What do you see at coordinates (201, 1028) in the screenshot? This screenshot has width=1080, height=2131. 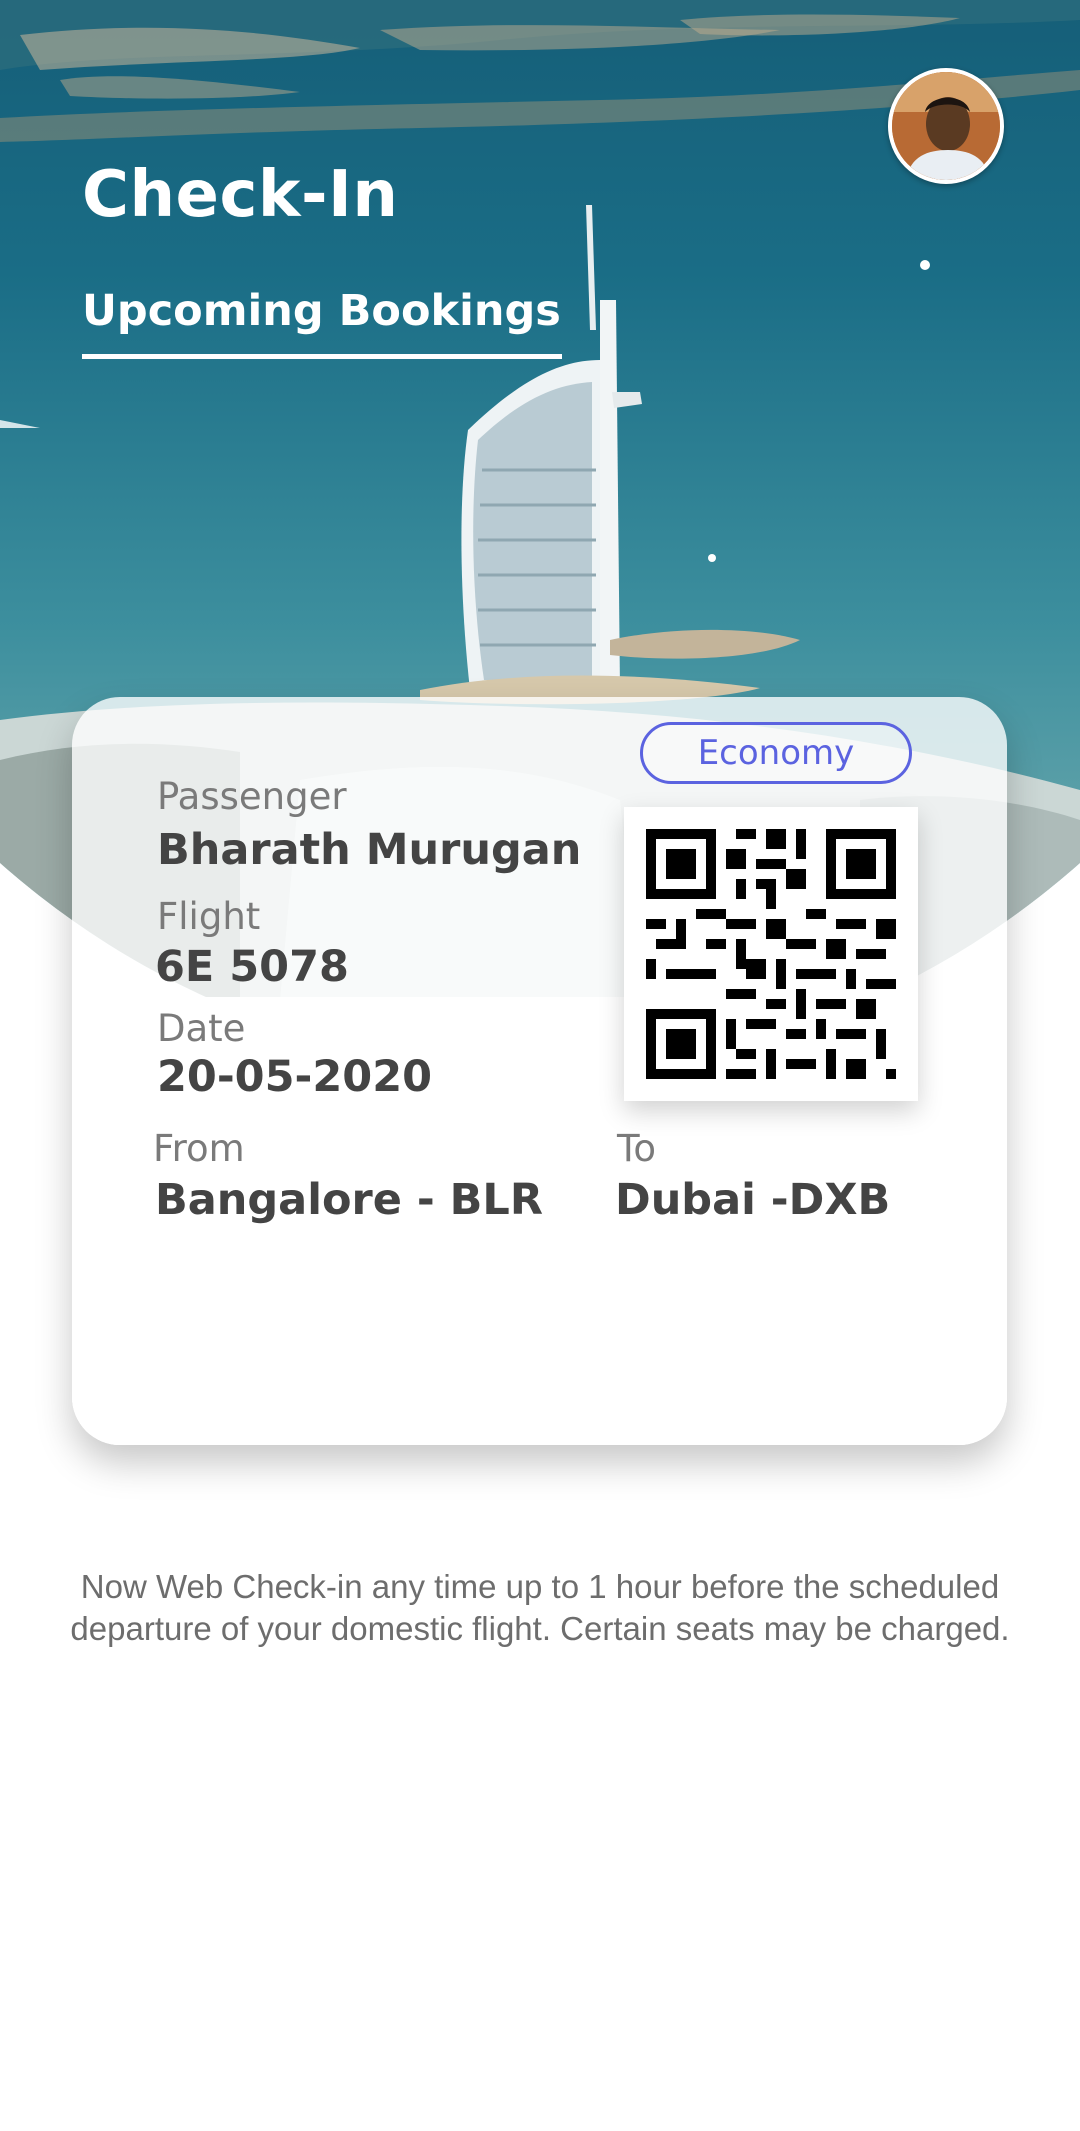 I see `date-label: Date` at bounding box center [201, 1028].